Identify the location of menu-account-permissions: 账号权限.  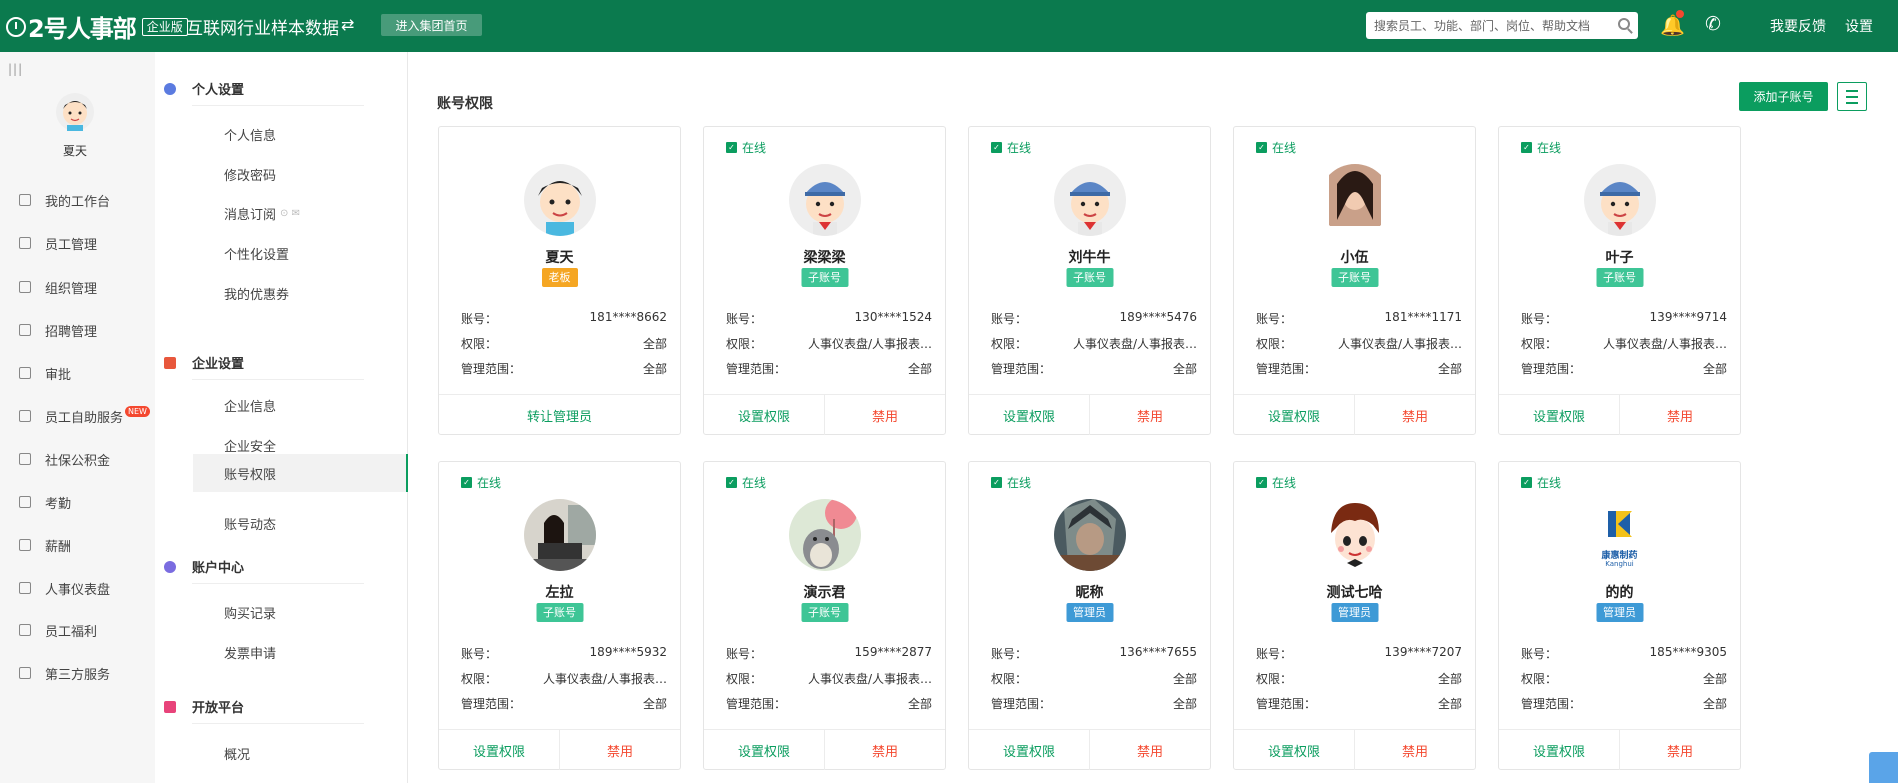
(300, 473).